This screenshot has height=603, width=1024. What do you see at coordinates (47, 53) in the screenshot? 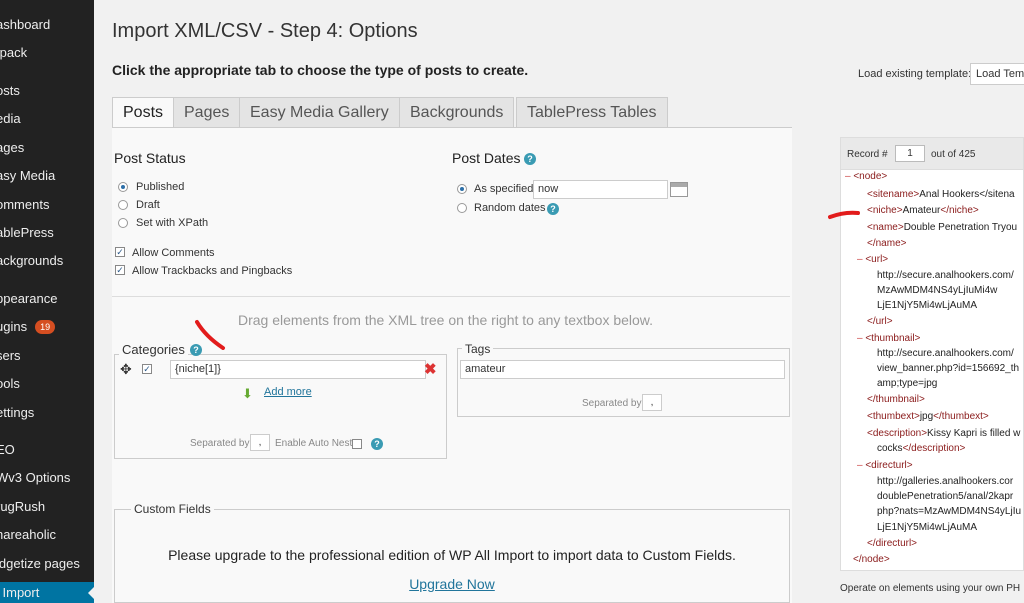
I see `sidebar-item-jetpack: tpack` at bounding box center [47, 53].